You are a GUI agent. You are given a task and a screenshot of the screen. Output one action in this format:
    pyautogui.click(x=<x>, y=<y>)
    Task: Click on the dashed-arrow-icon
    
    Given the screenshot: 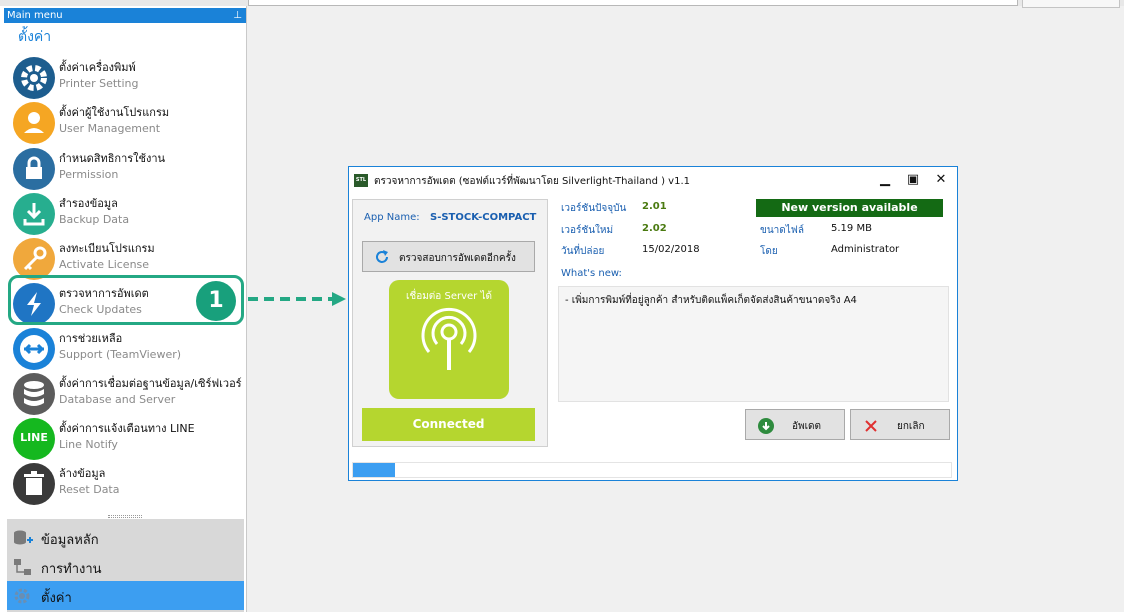 What is the action you would take?
    pyautogui.click(x=297, y=299)
    